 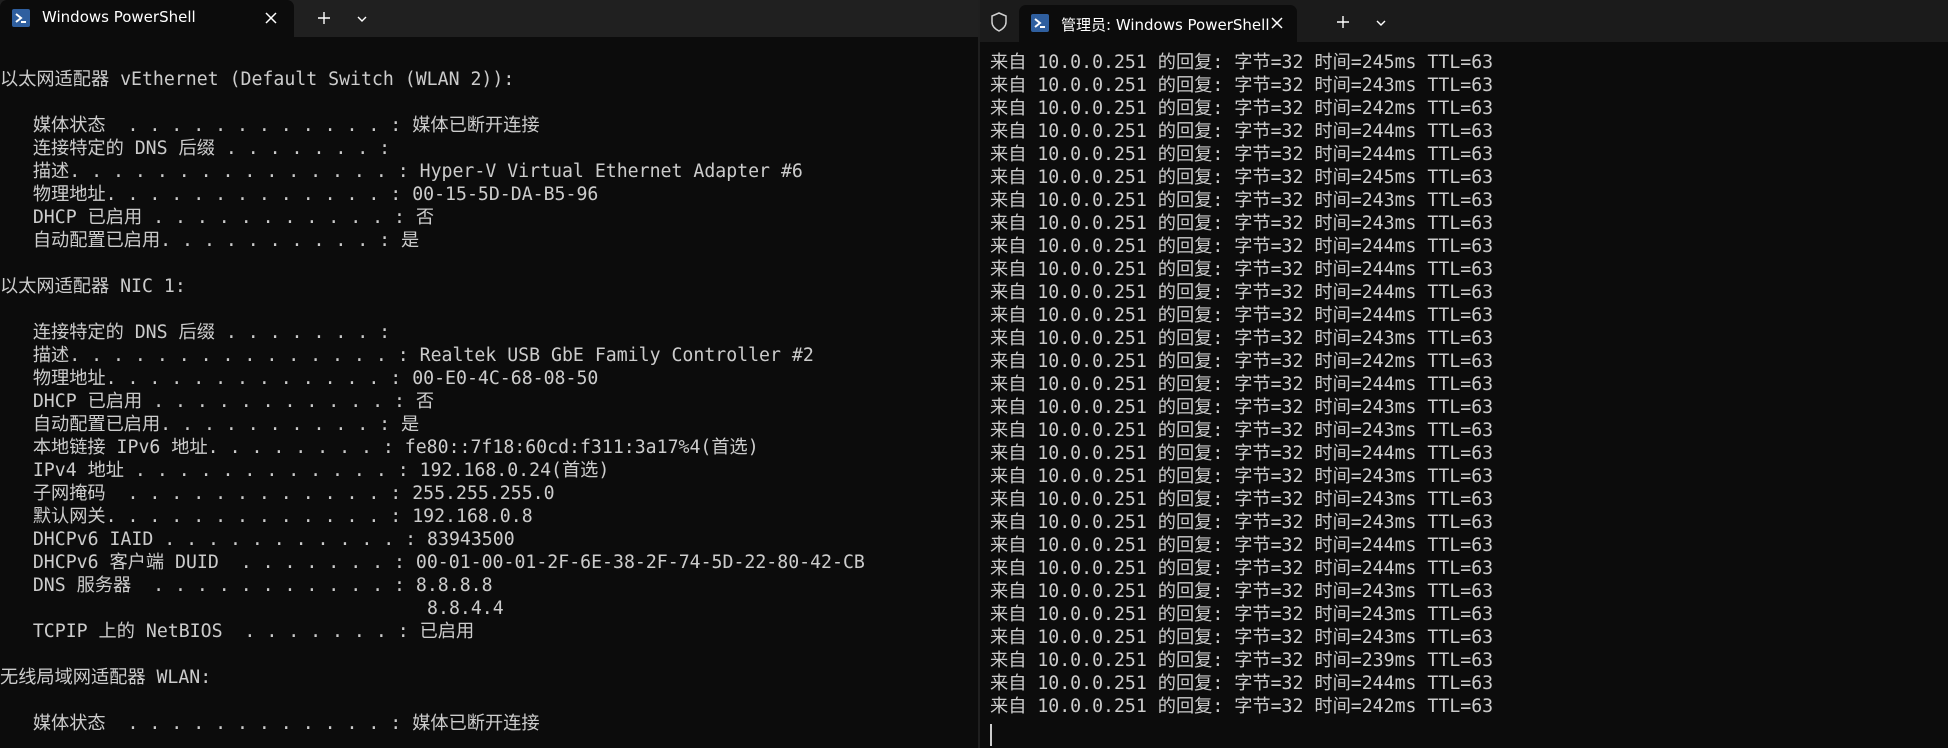 What do you see at coordinates (119, 17) in the screenshot?
I see `tab-title: Windows PowerShell` at bounding box center [119, 17].